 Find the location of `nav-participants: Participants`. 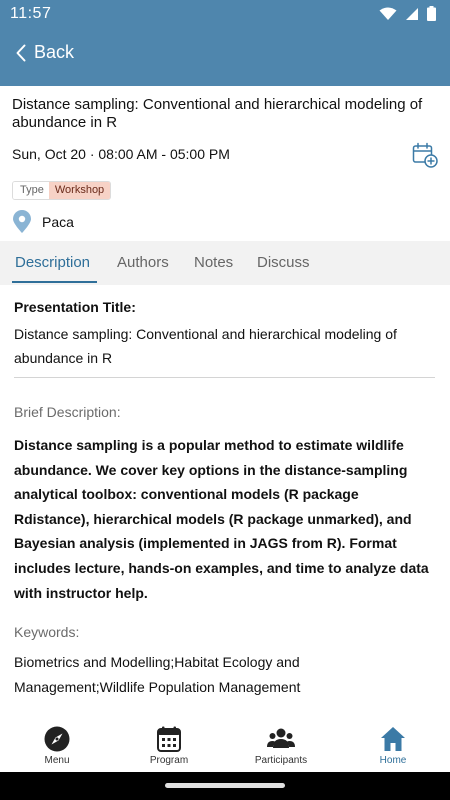

nav-participants: Participants is located at coordinates (281, 746).